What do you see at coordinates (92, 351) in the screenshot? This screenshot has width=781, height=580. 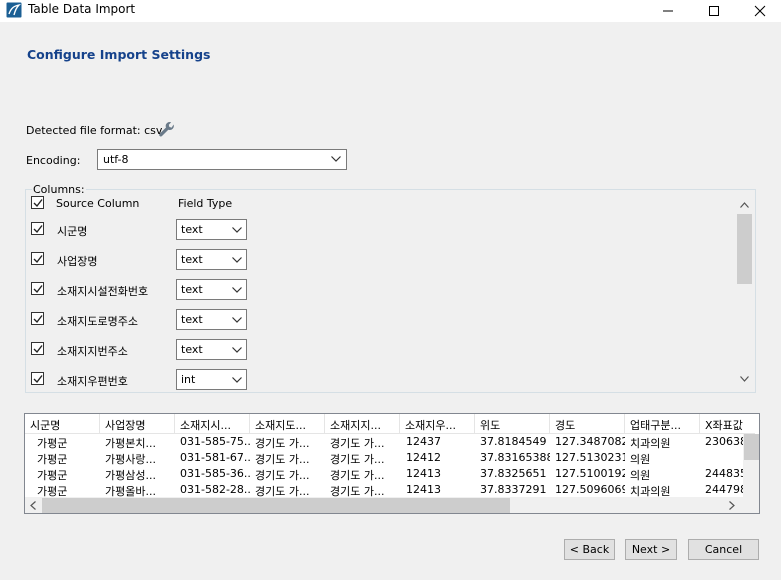 I see `column-name: 소재지지번주소` at bounding box center [92, 351].